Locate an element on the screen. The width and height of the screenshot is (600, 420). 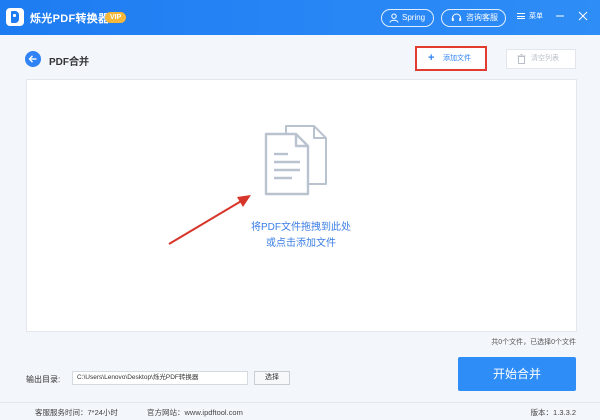
add-file-button: + 添加文件 is located at coordinates (451, 58).